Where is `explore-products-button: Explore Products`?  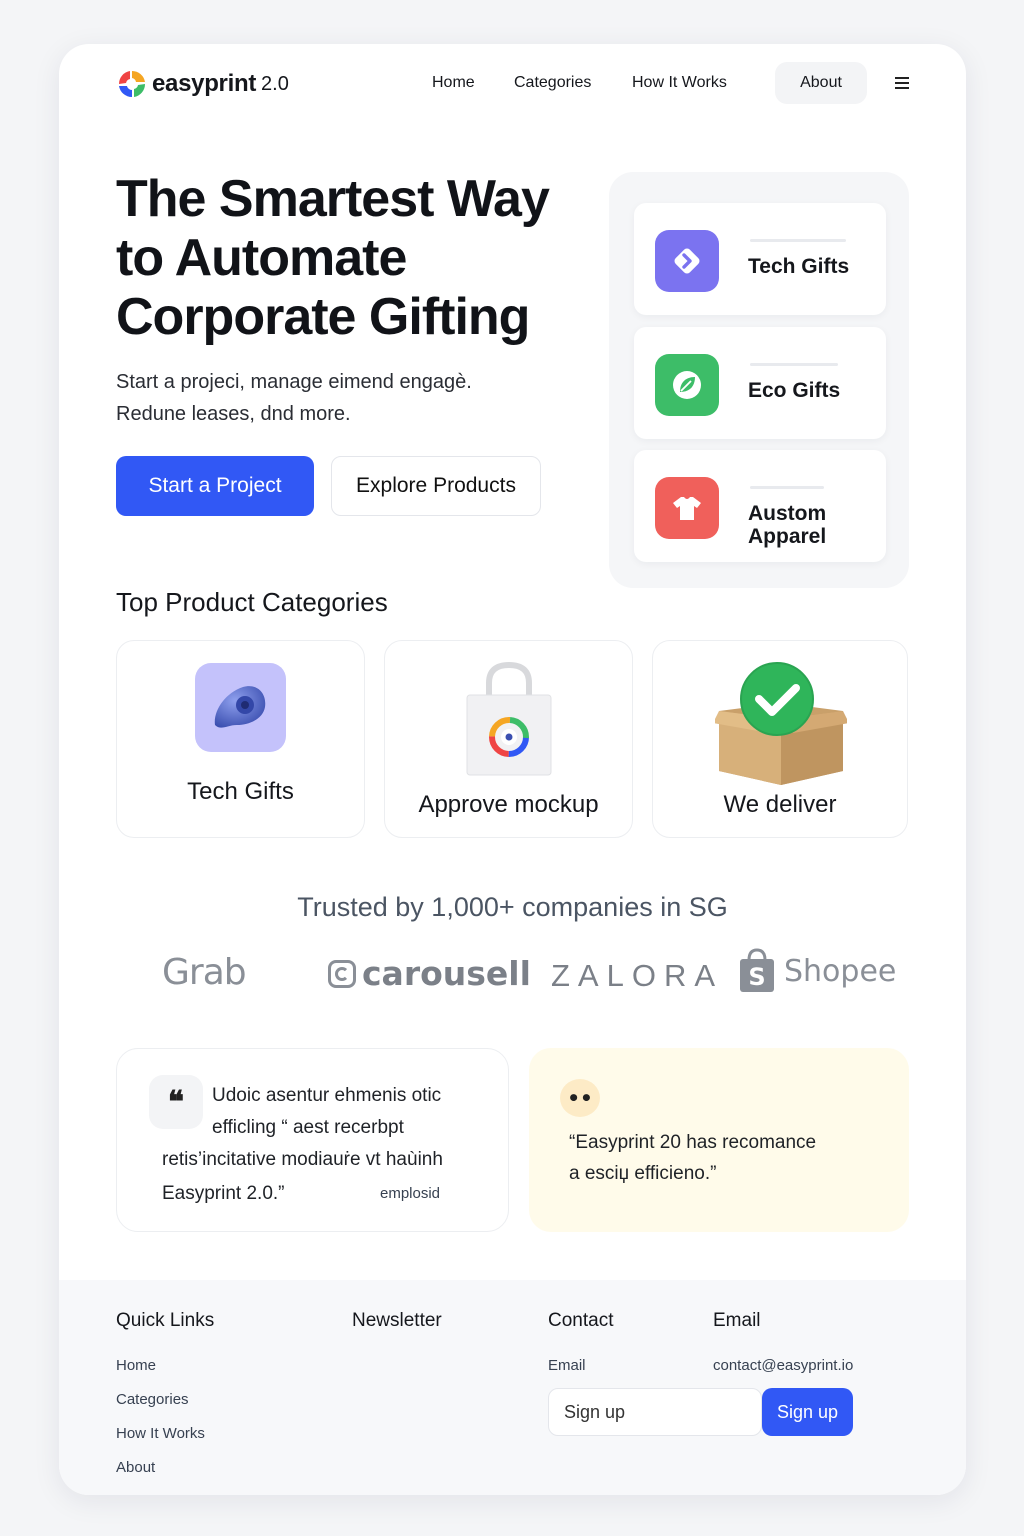
explore-products-button: Explore Products is located at coordinates (436, 486).